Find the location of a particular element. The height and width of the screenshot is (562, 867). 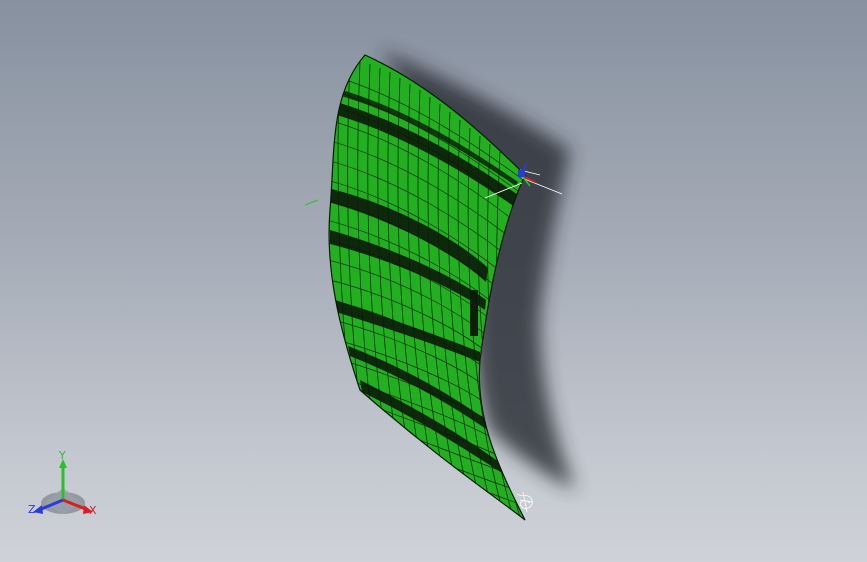

triad-z-label: Z is located at coordinates (32, 509).